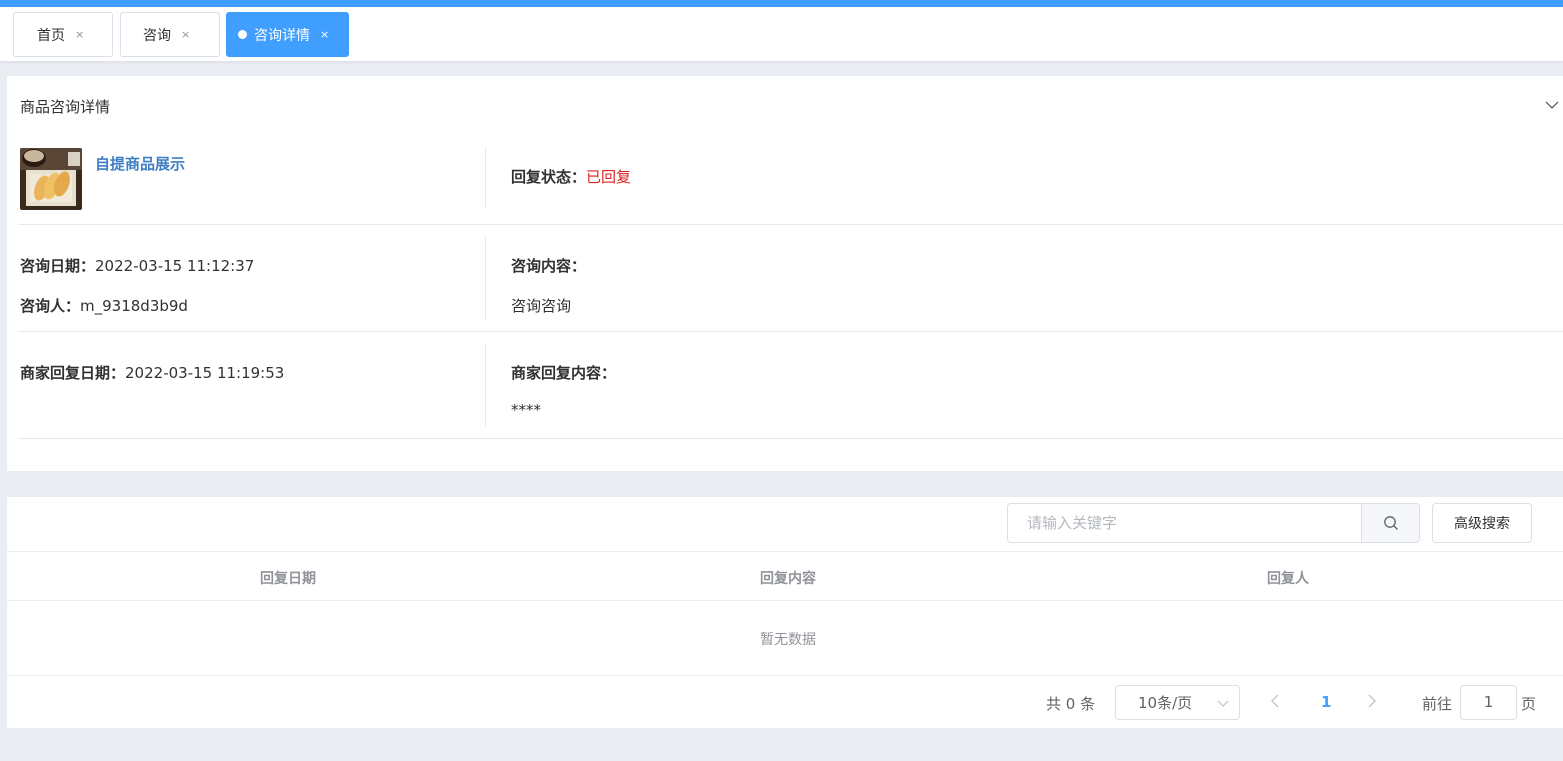 The width and height of the screenshot is (1563, 761). I want to click on search-button, so click(1390, 523).